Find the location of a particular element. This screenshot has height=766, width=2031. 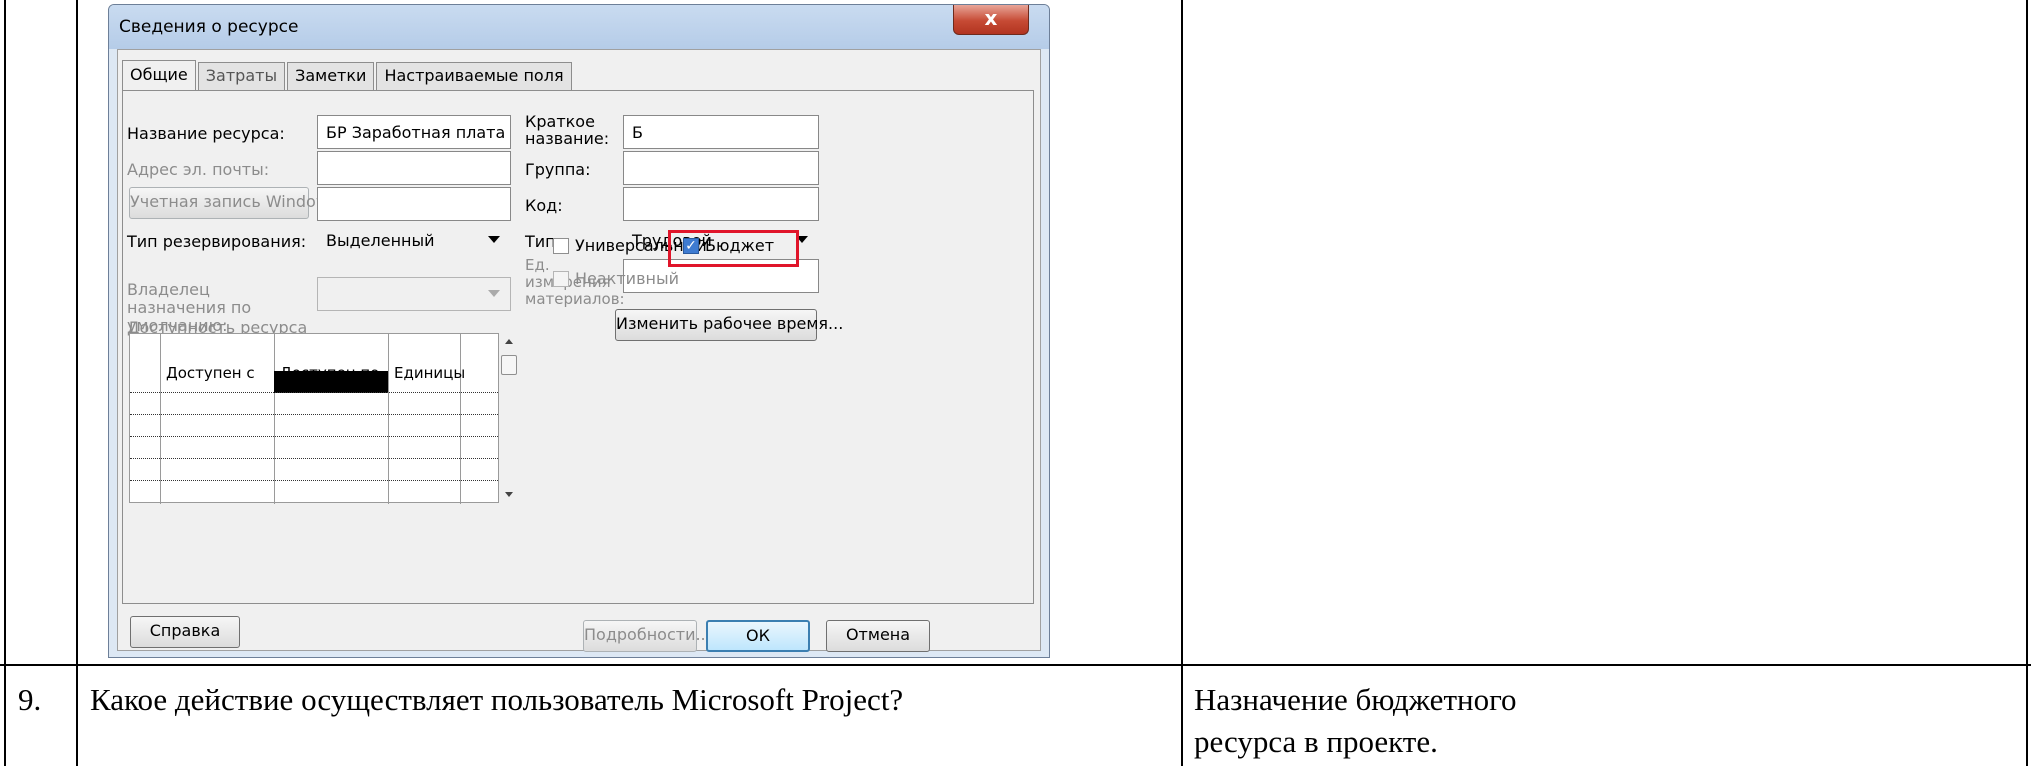

code-field is located at coordinates (721, 204).